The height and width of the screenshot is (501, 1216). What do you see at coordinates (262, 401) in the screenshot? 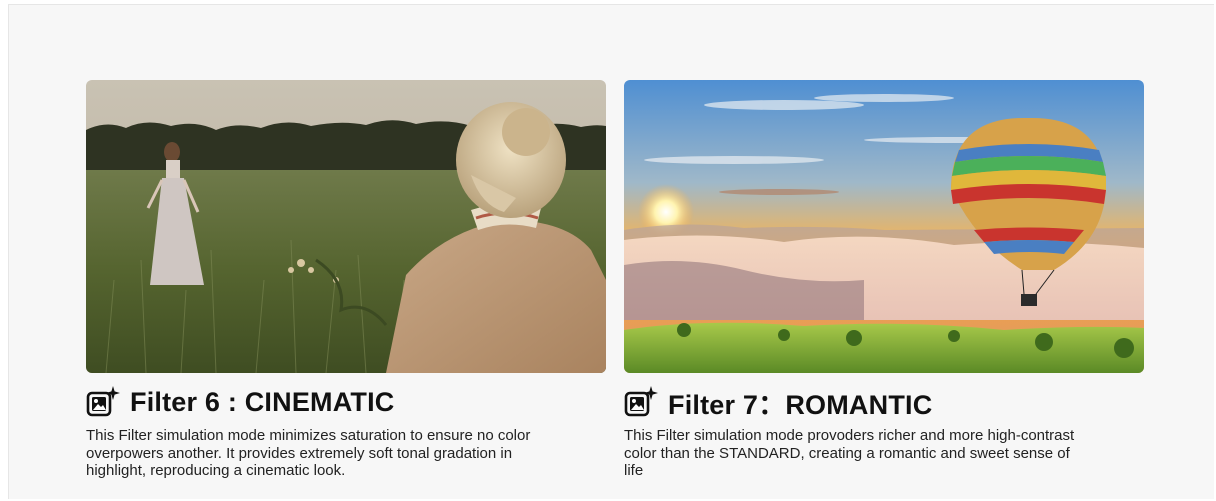
I see `filter-title: Filter 6 : CINEMATIC` at bounding box center [262, 401].